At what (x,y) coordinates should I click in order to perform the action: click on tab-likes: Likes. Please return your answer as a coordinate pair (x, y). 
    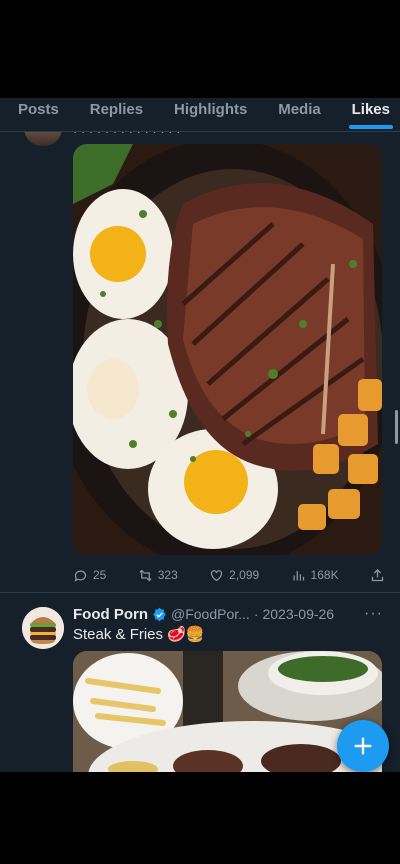
    Looking at the image, I should click on (371, 115).